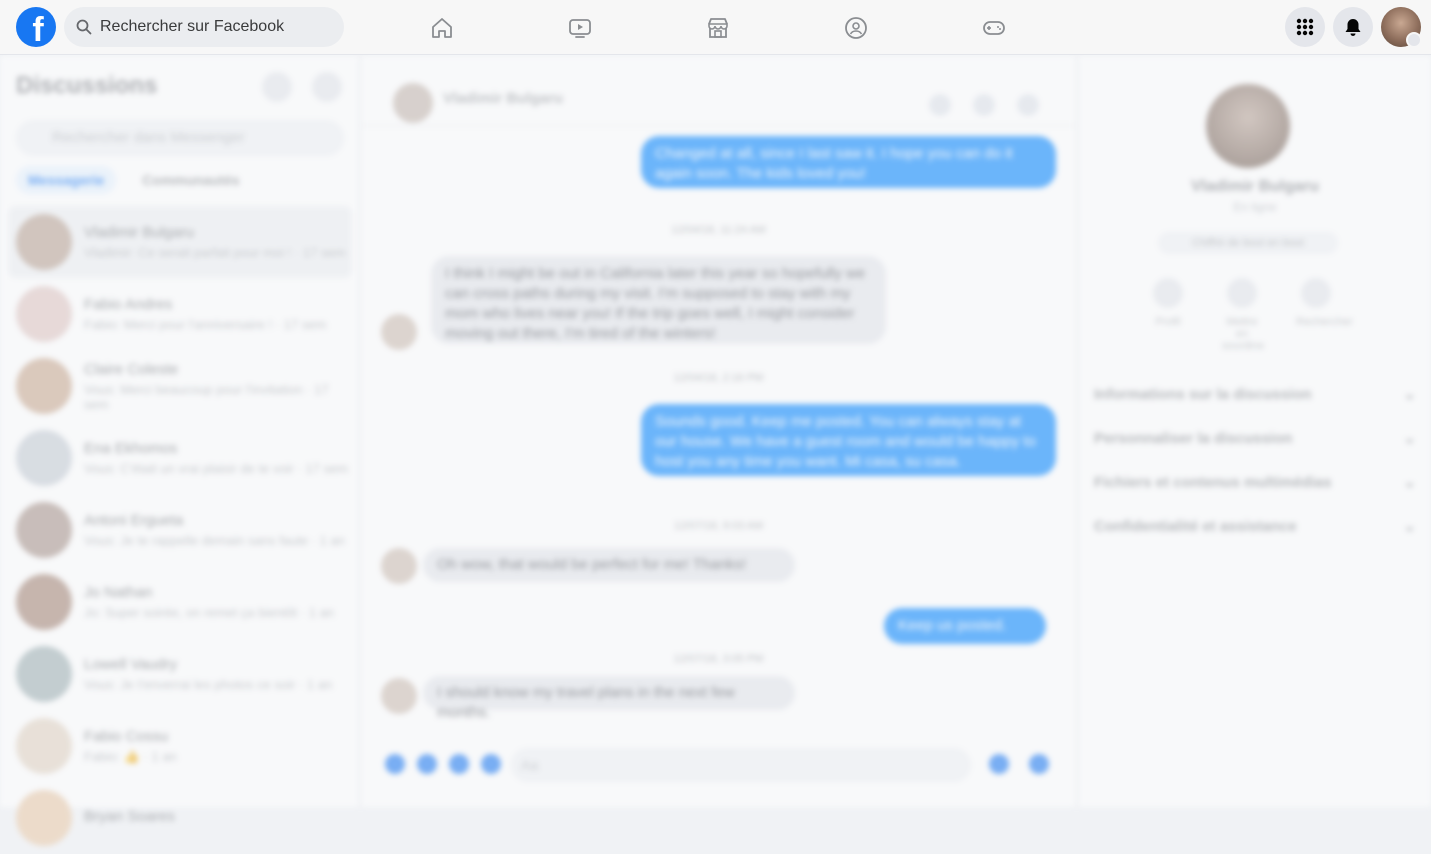  I want to click on conversation-name: Vladimir Bulgaru, so click(139, 232).